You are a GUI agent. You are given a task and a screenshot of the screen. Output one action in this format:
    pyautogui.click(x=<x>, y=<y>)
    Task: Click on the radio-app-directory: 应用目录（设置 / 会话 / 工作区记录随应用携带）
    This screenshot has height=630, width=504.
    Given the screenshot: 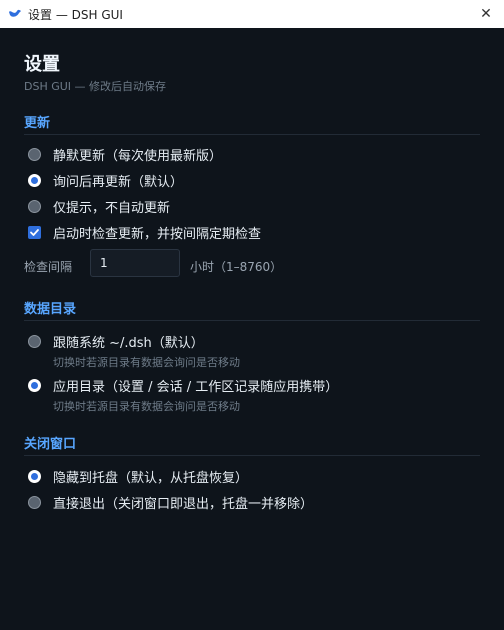 What is the action you would take?
    pyautogui.click(x=183, y=385)
    